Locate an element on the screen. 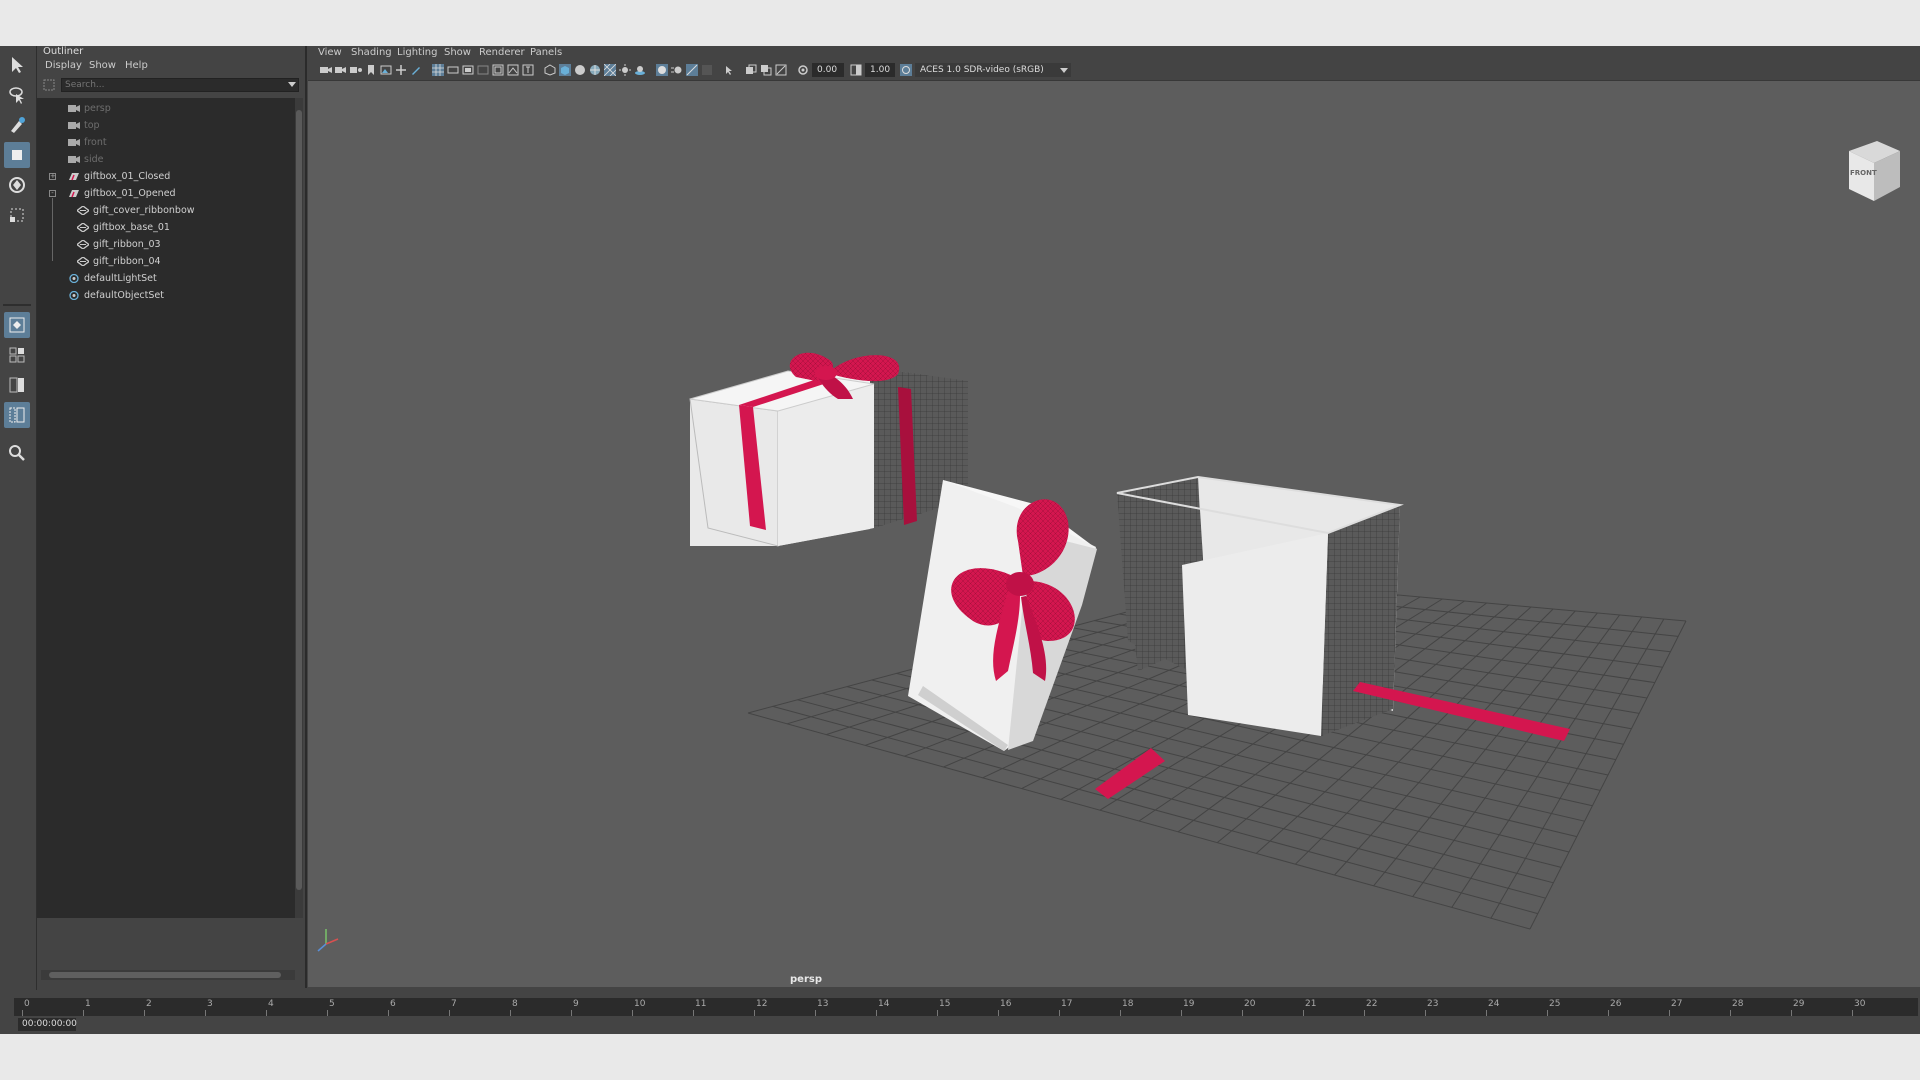  collapse-giftbox-opened: - is located at coordinates (52, 193).